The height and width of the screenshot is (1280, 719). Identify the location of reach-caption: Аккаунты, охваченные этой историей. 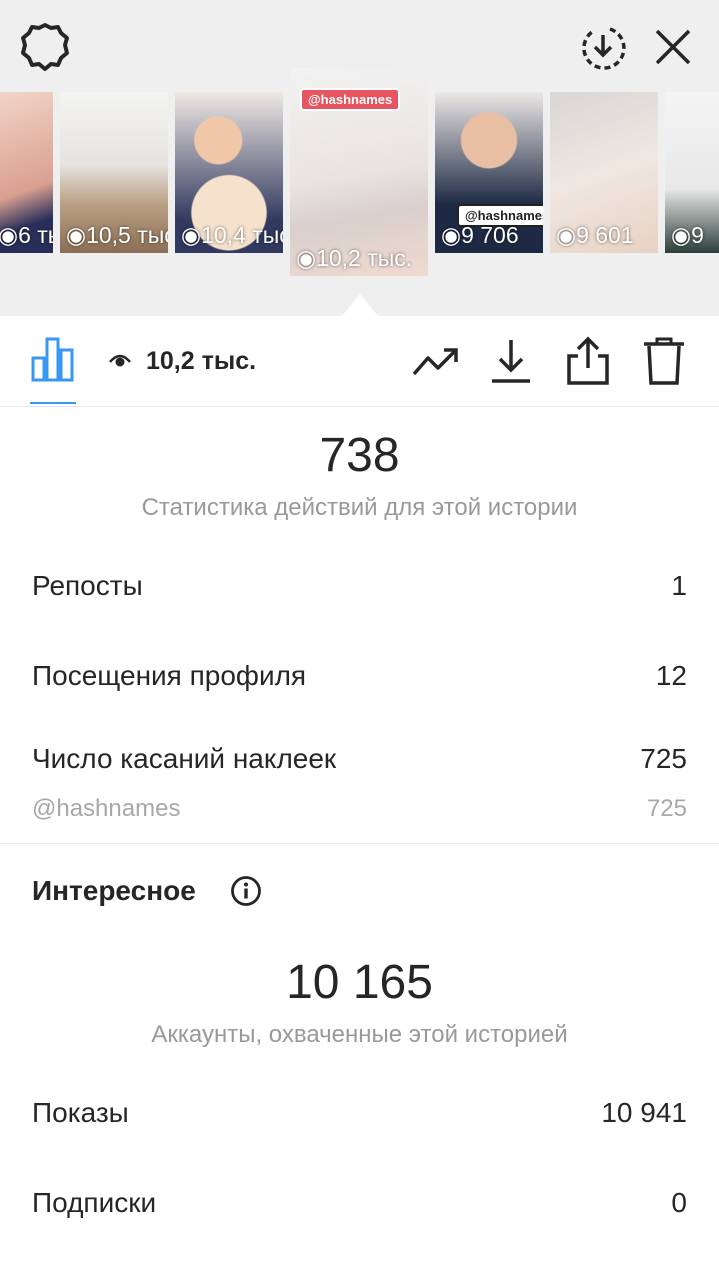
(359, 1034).